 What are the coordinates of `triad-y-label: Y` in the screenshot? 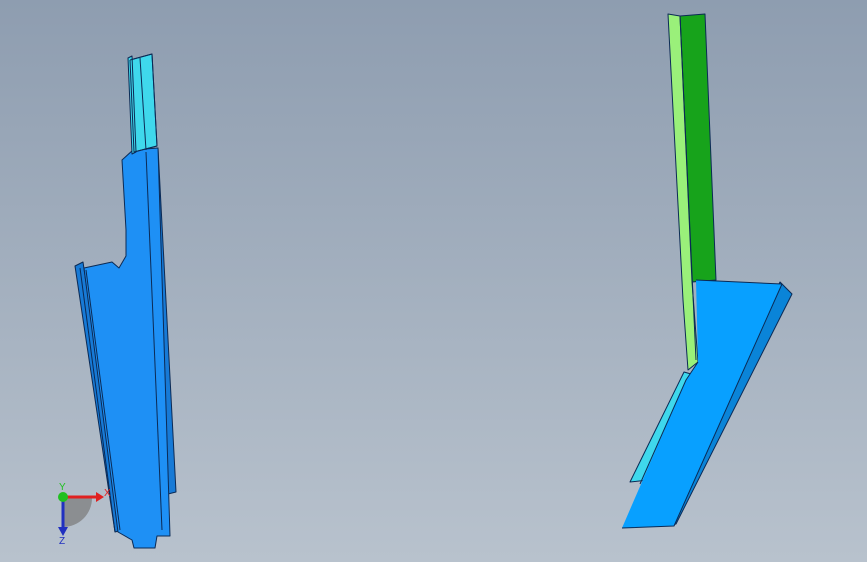 It's located at (62, 487).